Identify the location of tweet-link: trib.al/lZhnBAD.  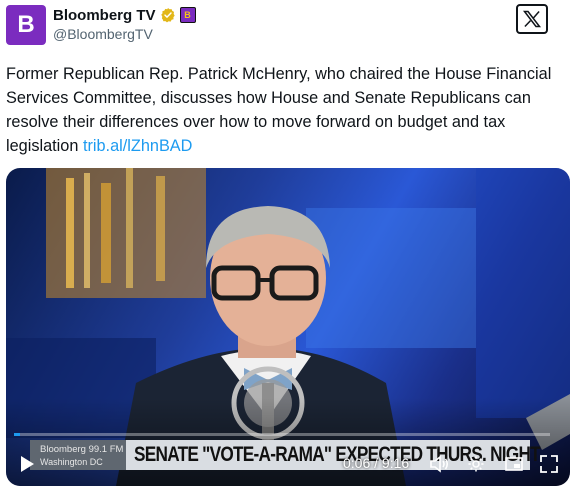
(138, 146).